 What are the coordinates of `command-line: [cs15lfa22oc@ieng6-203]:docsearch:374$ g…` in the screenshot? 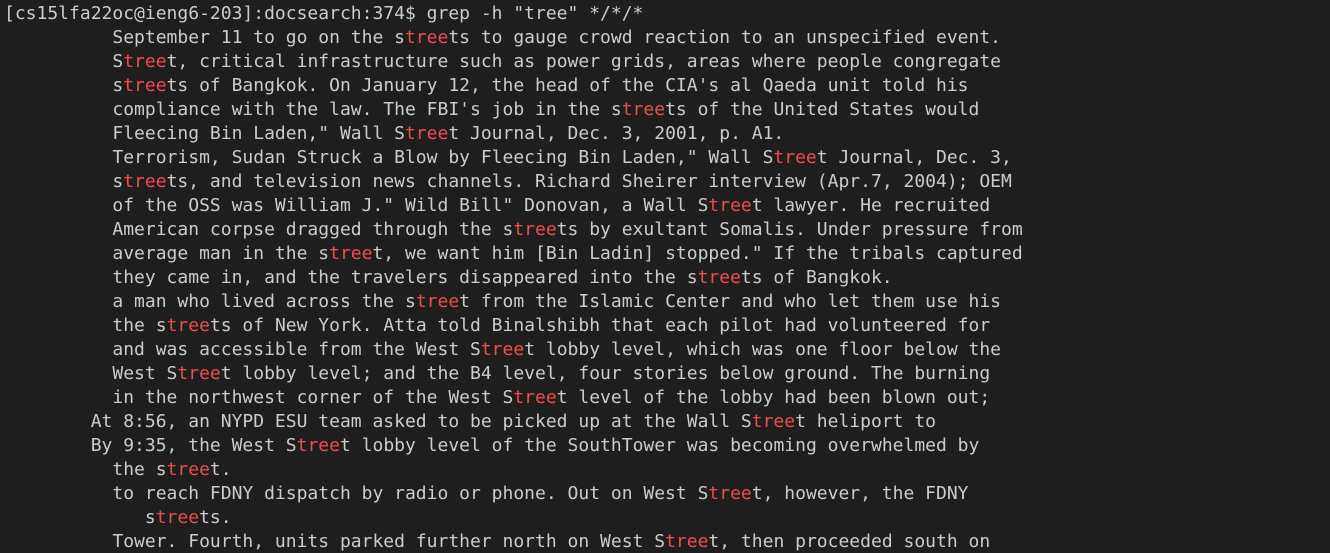 It's located at (665, 14).